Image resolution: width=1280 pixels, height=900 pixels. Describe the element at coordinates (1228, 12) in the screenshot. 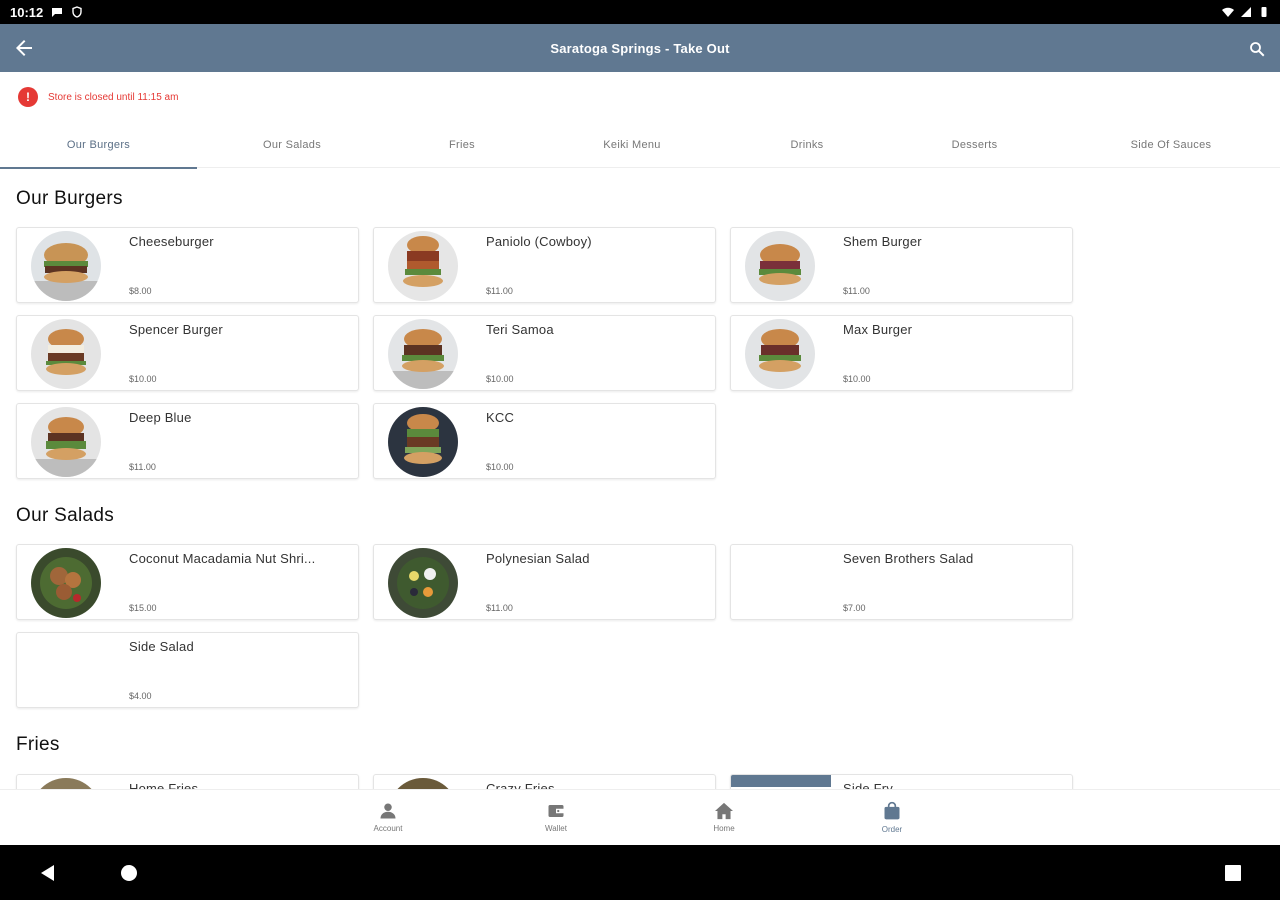

I see `wifi-icon` at that location.